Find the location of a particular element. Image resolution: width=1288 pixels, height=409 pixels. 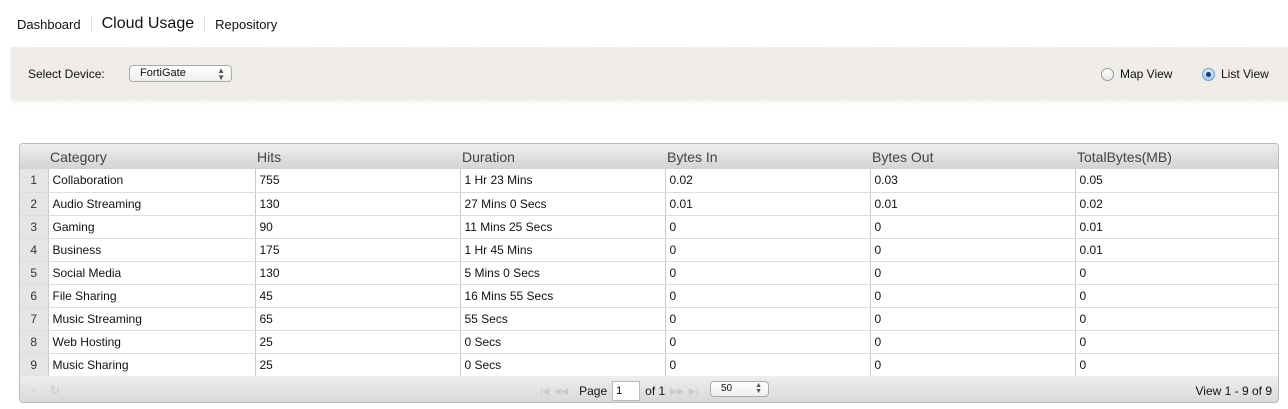

table-cell: 0.03 is located at coordinates (973, 181).